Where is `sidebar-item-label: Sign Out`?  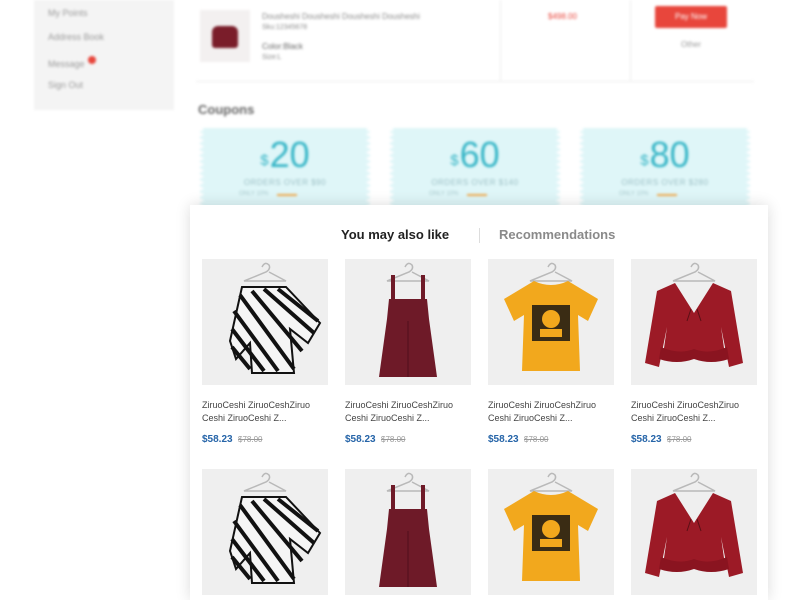 sidebar-item-label: Sign Out is located at coordinates (66, 85).